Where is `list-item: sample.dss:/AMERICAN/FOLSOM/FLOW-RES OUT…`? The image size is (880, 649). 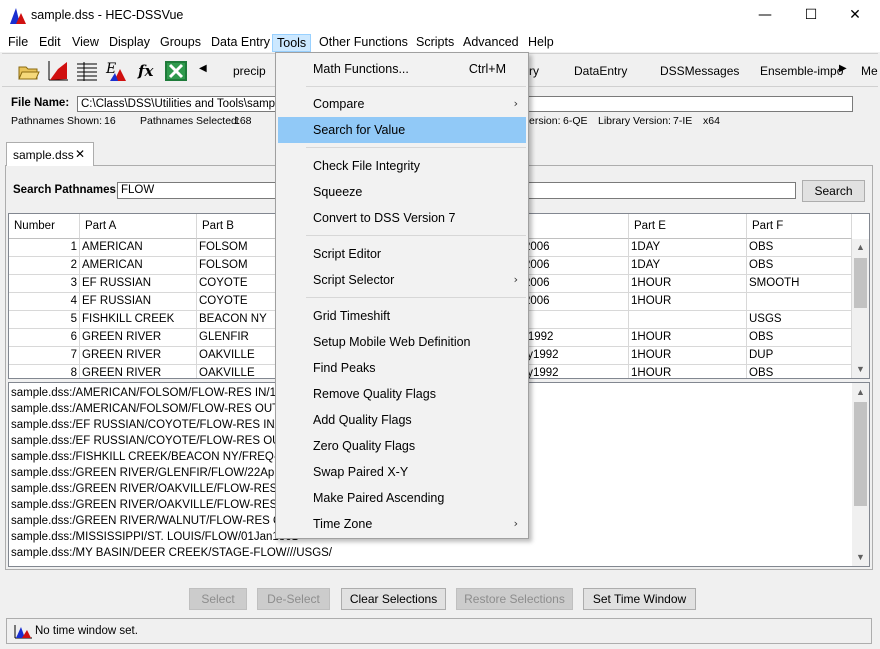 list-item: sample.dss:/AMERICAN/FOLSOM/FLOW-RES OUT… is located at coordinates (158, 409).